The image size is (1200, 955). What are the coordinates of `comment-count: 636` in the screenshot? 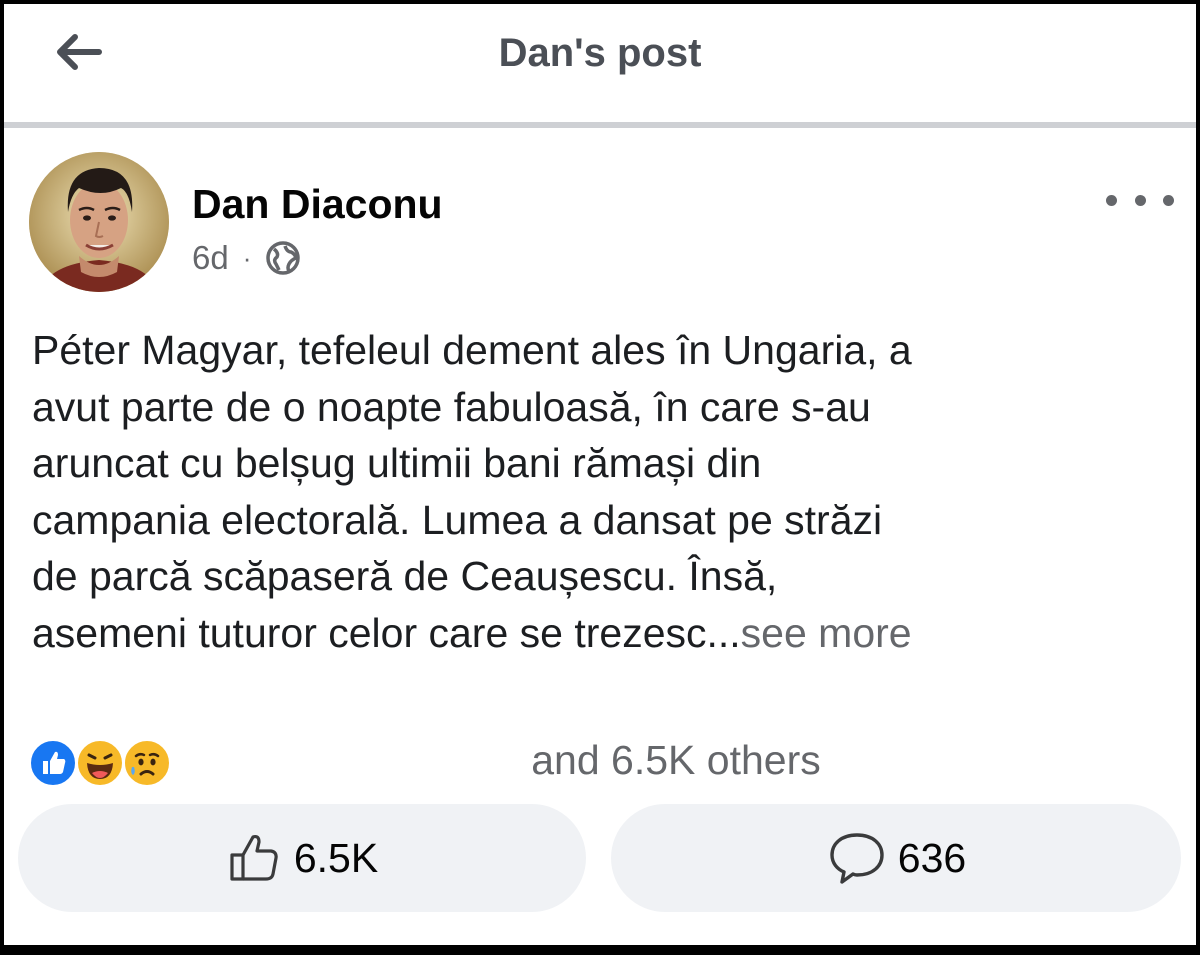 It's located at (932, 857).